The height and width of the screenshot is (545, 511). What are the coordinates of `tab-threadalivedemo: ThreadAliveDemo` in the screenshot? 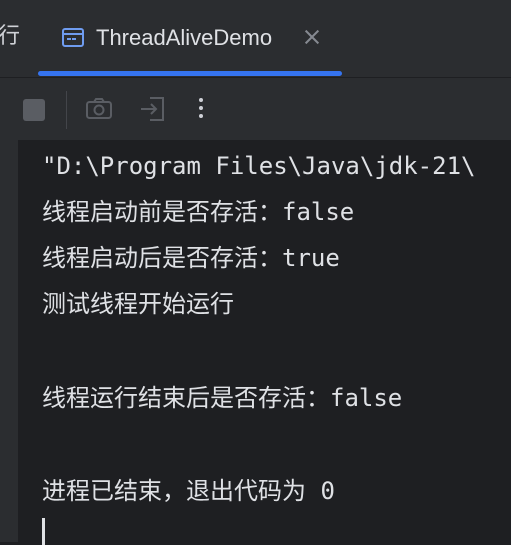 It's located at (190, 38).